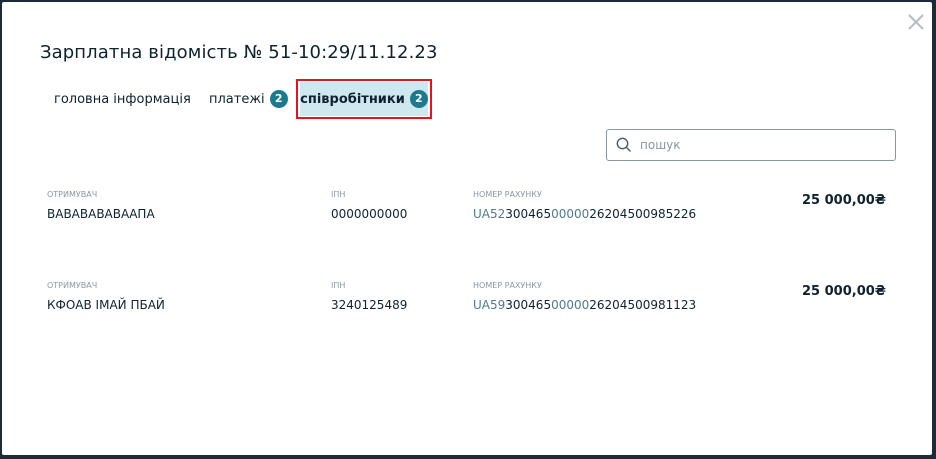  I want to click on tab-employees-inner: співробітники 2, so click(364, 99).